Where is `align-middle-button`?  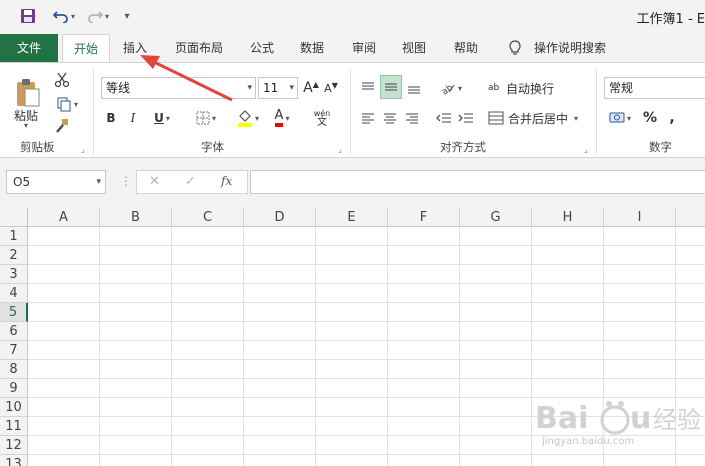 align-middle-button is located at coordinates (391, 87).